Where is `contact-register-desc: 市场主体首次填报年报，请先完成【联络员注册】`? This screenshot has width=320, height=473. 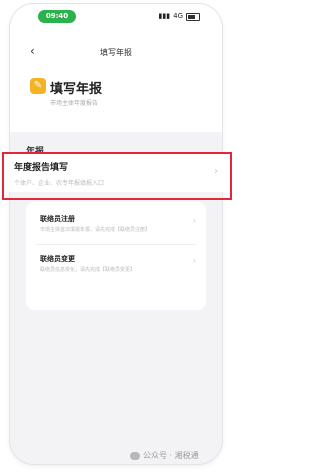
contact-register-desc: 市场主体首次填报年报，请先完成【联络员注册】 is located at coordinates (95, 230).